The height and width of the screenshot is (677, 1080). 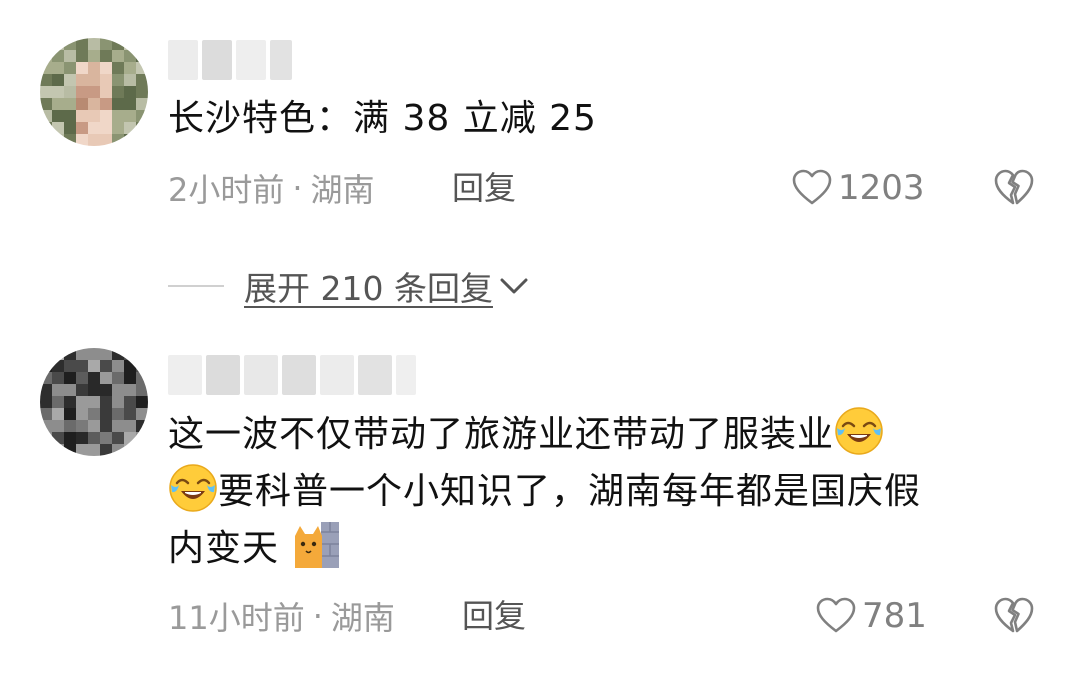 What do you see at coordinates (236, 618) in the screenshot?
I see `comment-time: 11小时前` at bounding box center [236, 618].